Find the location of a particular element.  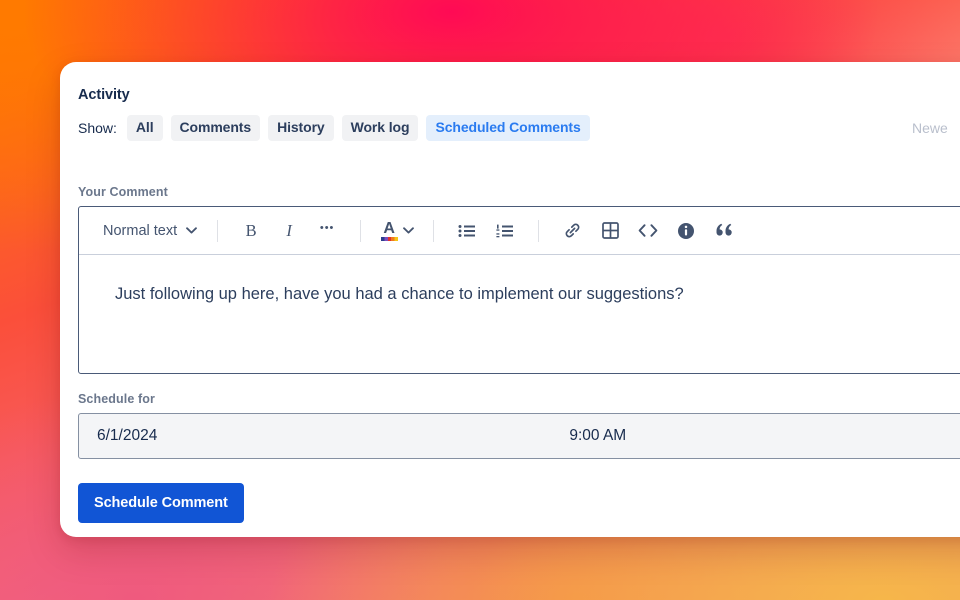

schedule-for-label: Schedule for is located at coordinates (116, 399).